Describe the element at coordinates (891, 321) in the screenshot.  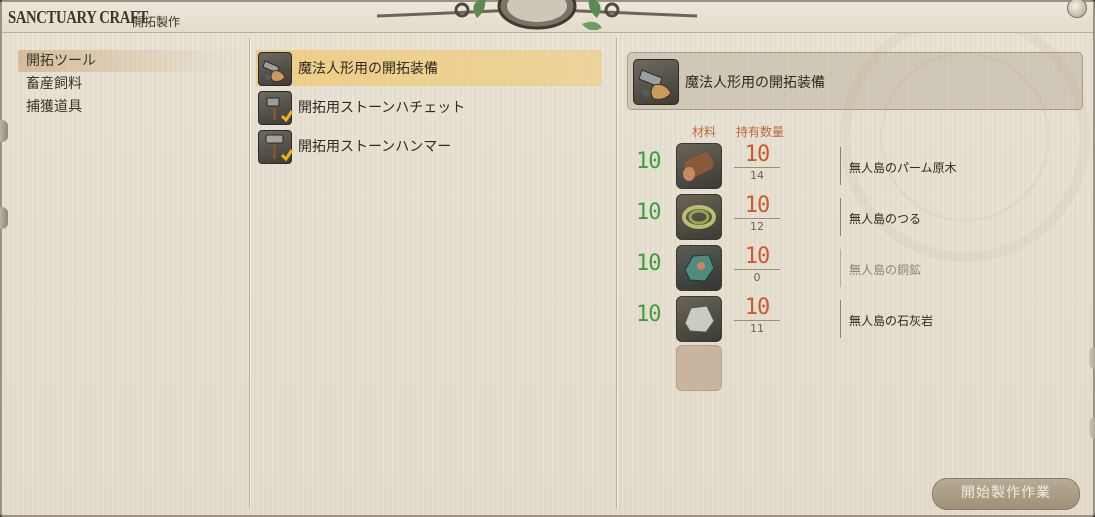
I see `material-name: 無人島の石灰岩` at that location.